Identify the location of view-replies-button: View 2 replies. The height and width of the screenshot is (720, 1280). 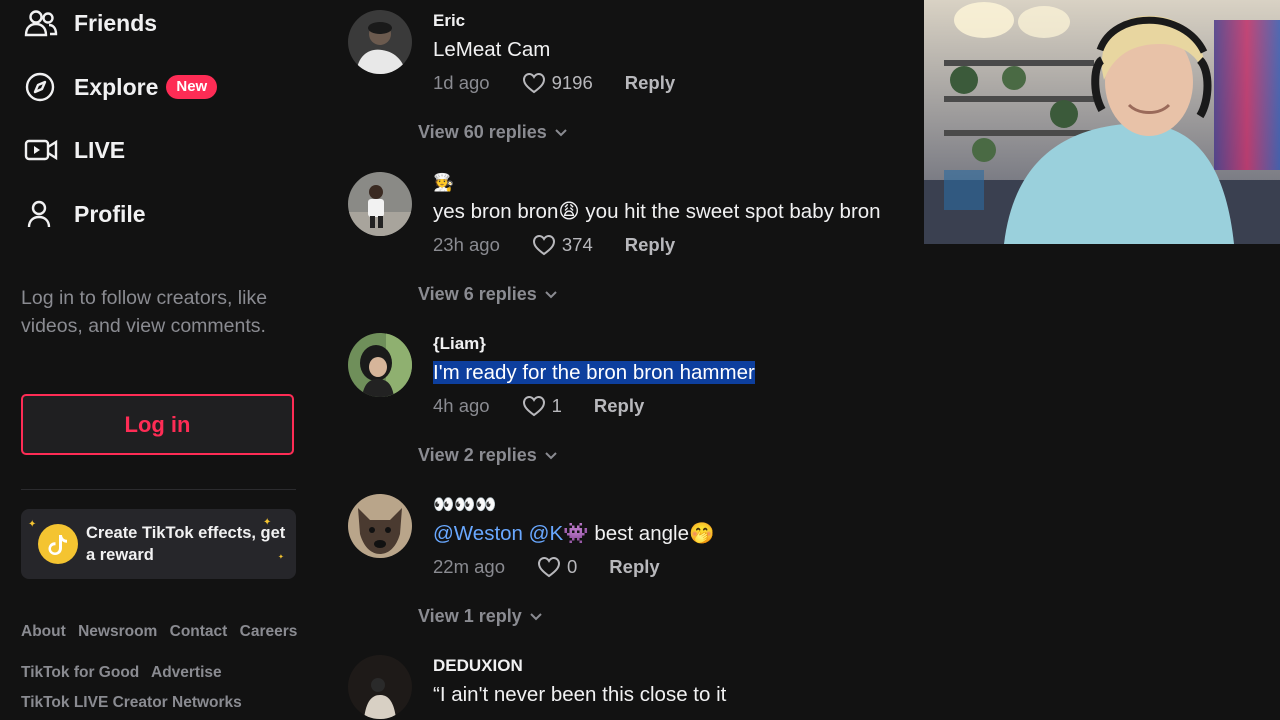
(487, 455).